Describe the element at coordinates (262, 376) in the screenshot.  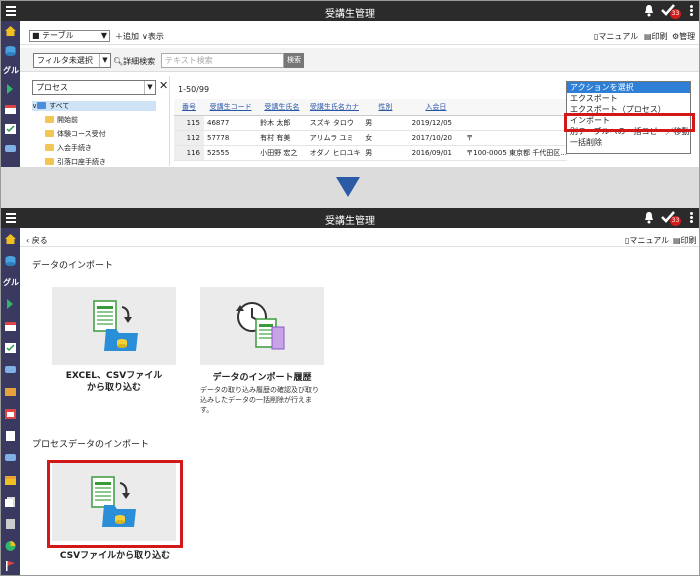
I see `import-history-title: データのインポート履歴` at that location.